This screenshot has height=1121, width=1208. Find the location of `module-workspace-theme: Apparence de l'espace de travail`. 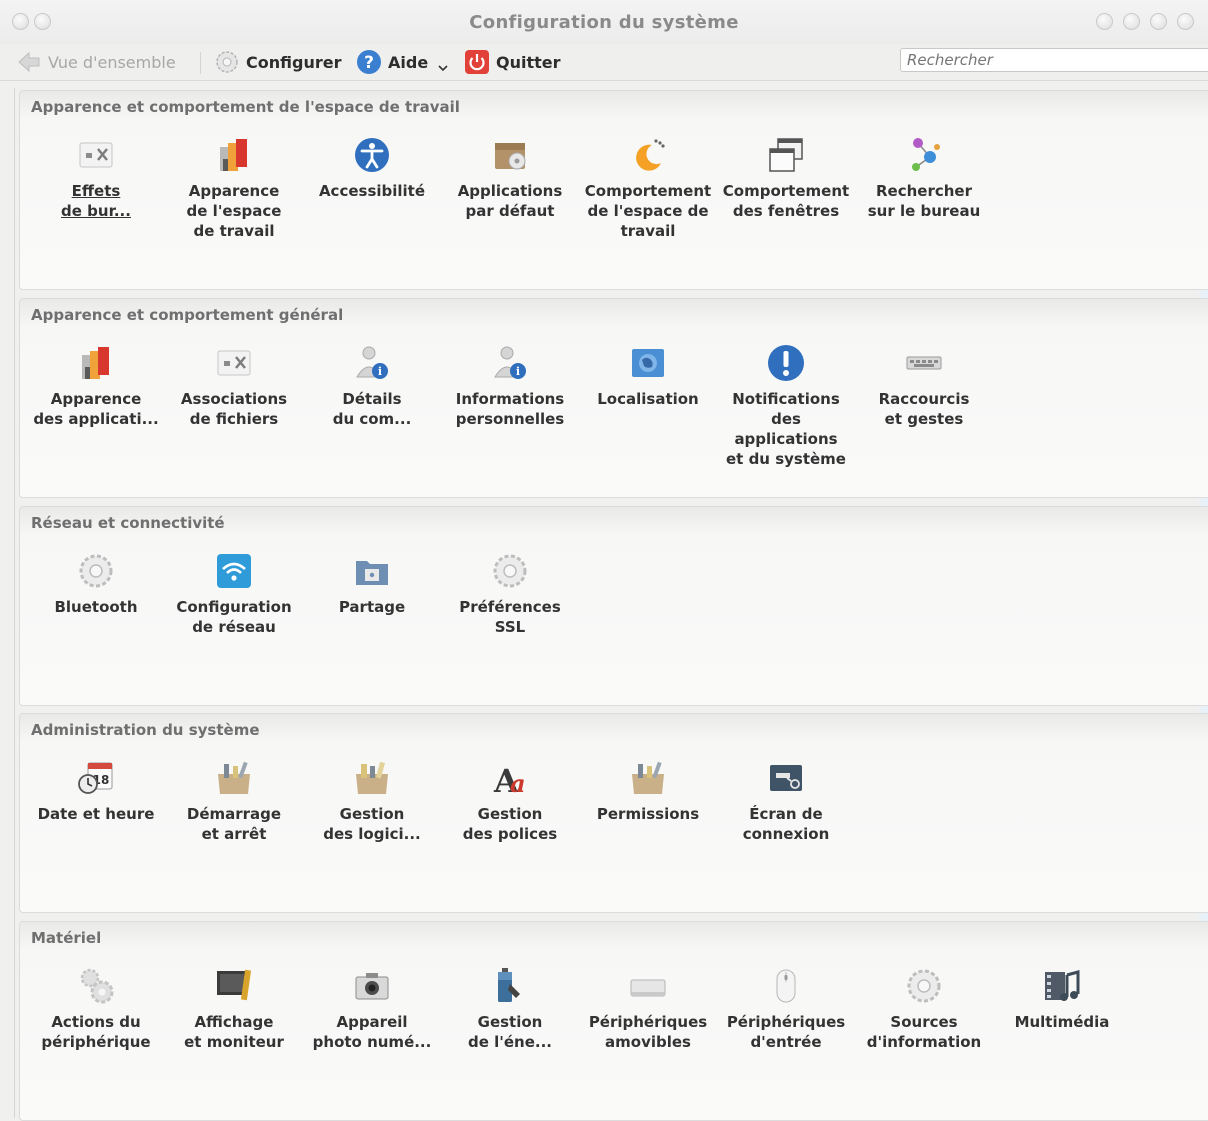

module-workspace-theme: Apparence de l'espace de travail is located at coordinates (234, 188).